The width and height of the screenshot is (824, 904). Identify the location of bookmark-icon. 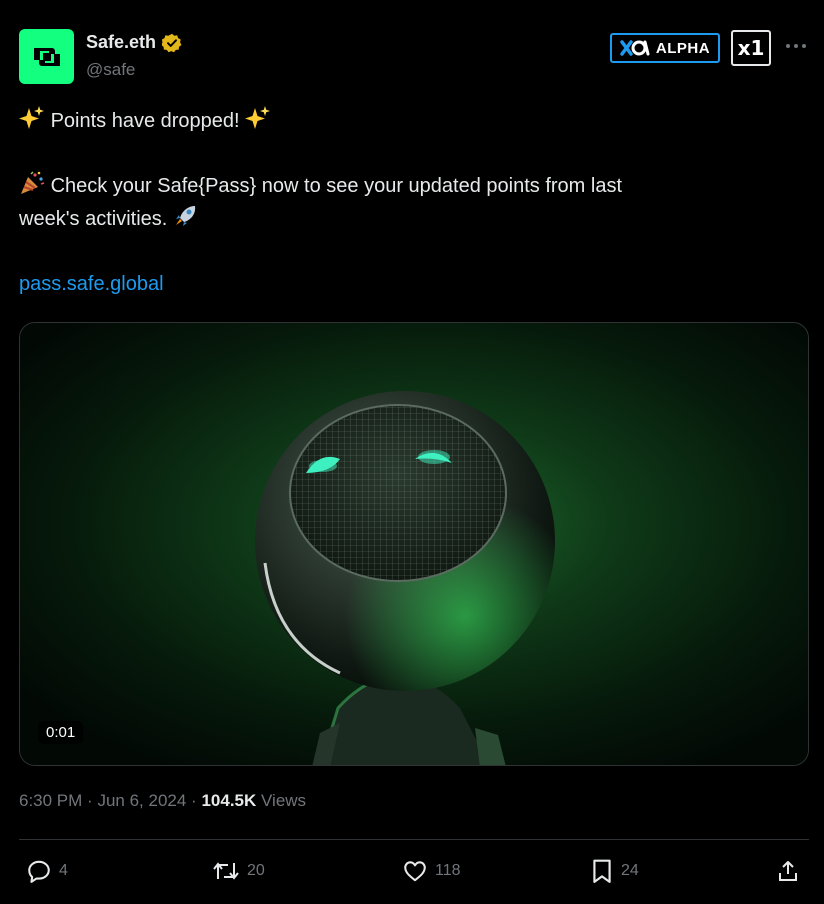
(602, 871).